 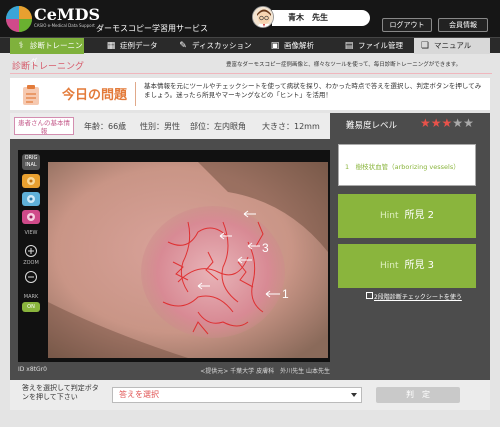 I want to click on nav-discussion: ✎ ディスカッション, so click(x=215, y=46).